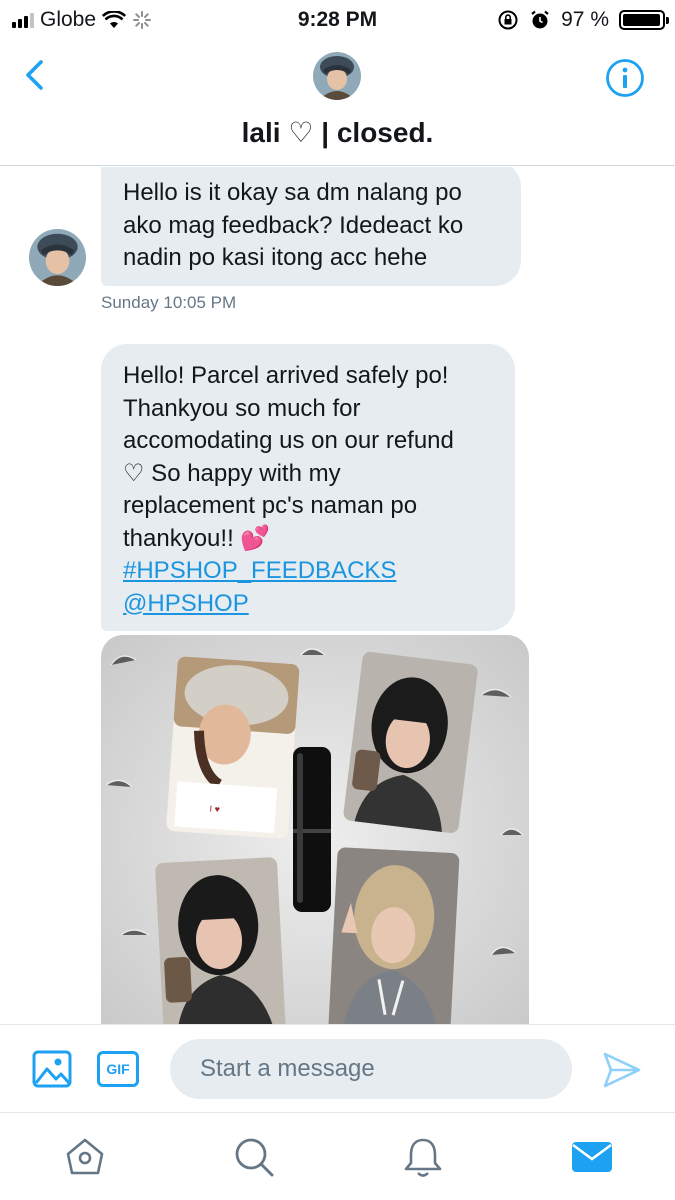 This screenshot has height=1200, width=675. What do you see at coordinates (232, 473) in the screenshot?
I see `message-text: ♡ So happy with my` at bounding box center [232, 473].